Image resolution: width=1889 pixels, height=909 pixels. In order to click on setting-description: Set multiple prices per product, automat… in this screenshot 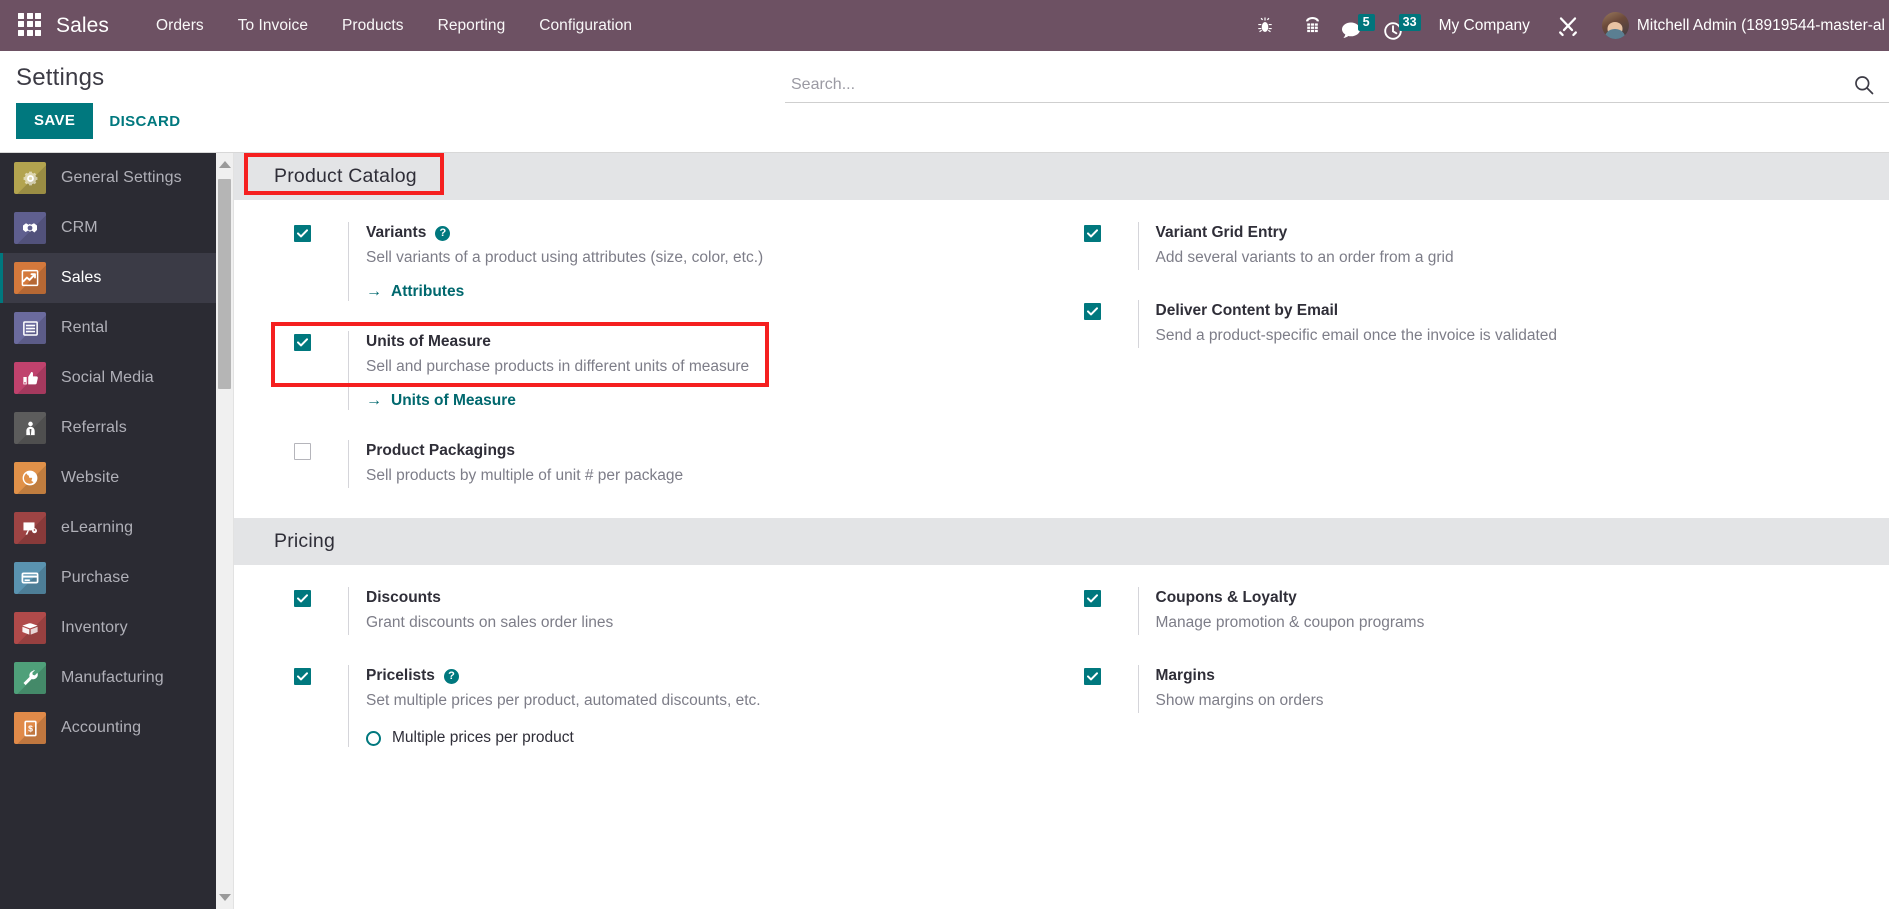, I will do `click(563, 700)`.